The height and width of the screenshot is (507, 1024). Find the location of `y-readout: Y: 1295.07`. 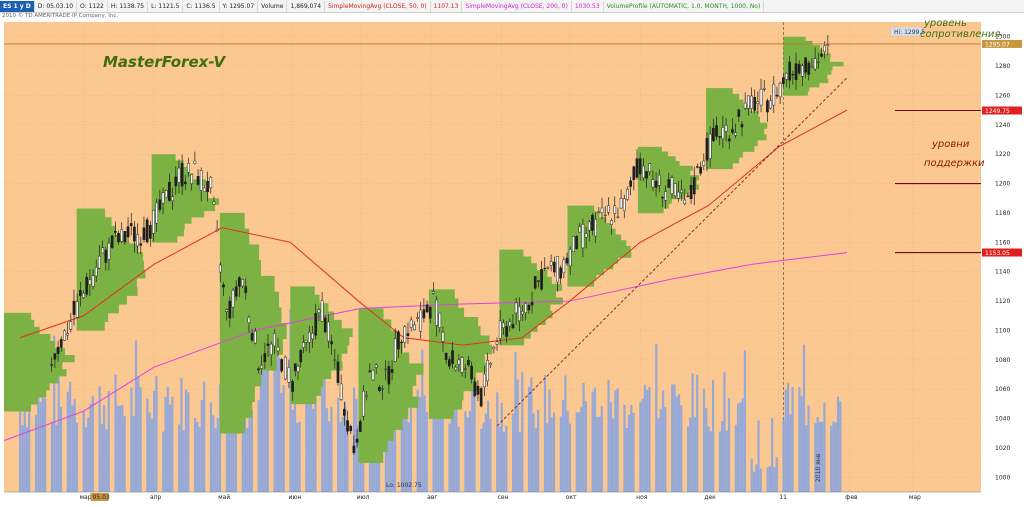

y-readout: Y: 1295.07 is located at coordinates (239, 6).